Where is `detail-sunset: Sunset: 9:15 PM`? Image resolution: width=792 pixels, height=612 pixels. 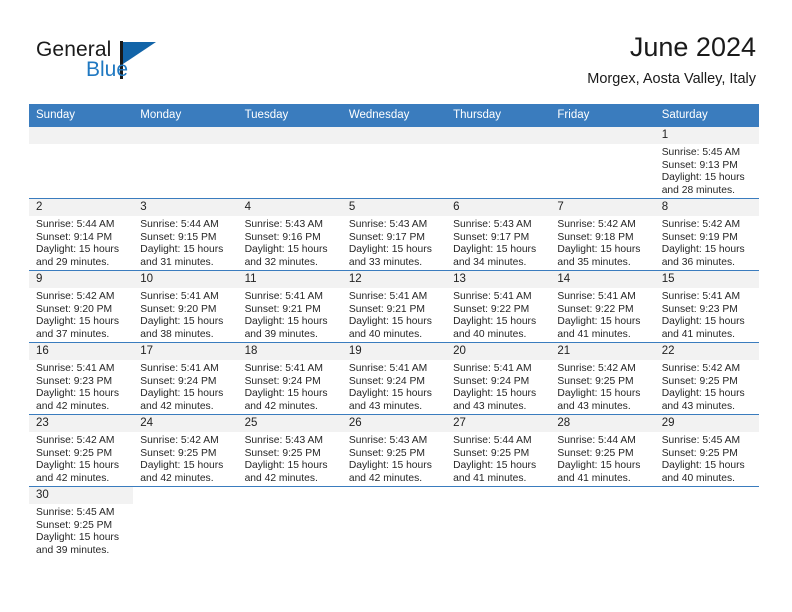 detail-sunset: Sunset: 9:15 PM is located at coordinates (178, 237).